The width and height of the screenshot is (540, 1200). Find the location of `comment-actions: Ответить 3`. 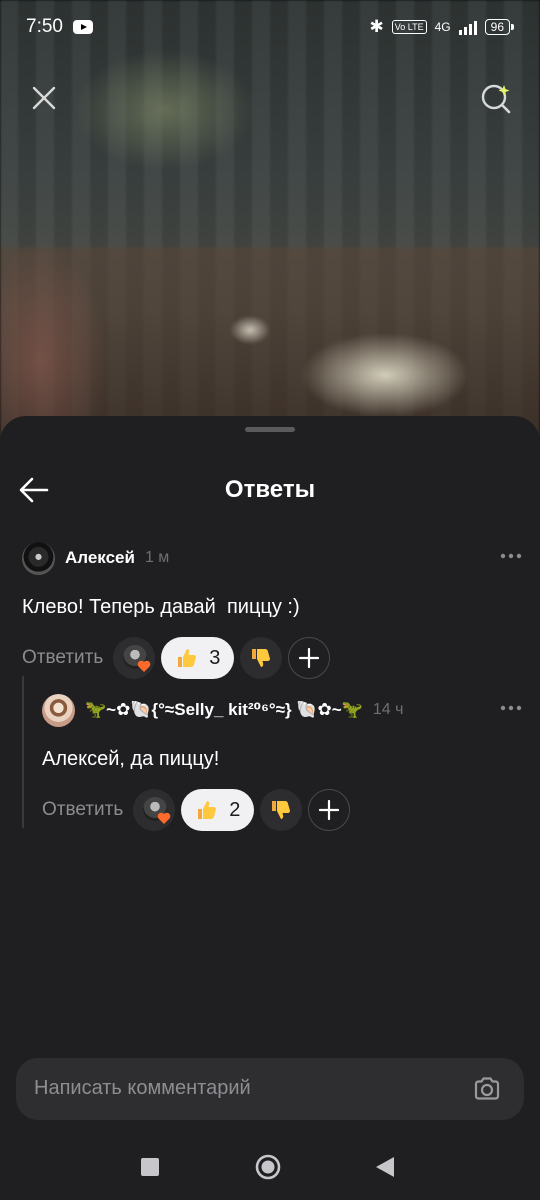

comment-actions: Ответить 3 is located at coordinates (272, 658).